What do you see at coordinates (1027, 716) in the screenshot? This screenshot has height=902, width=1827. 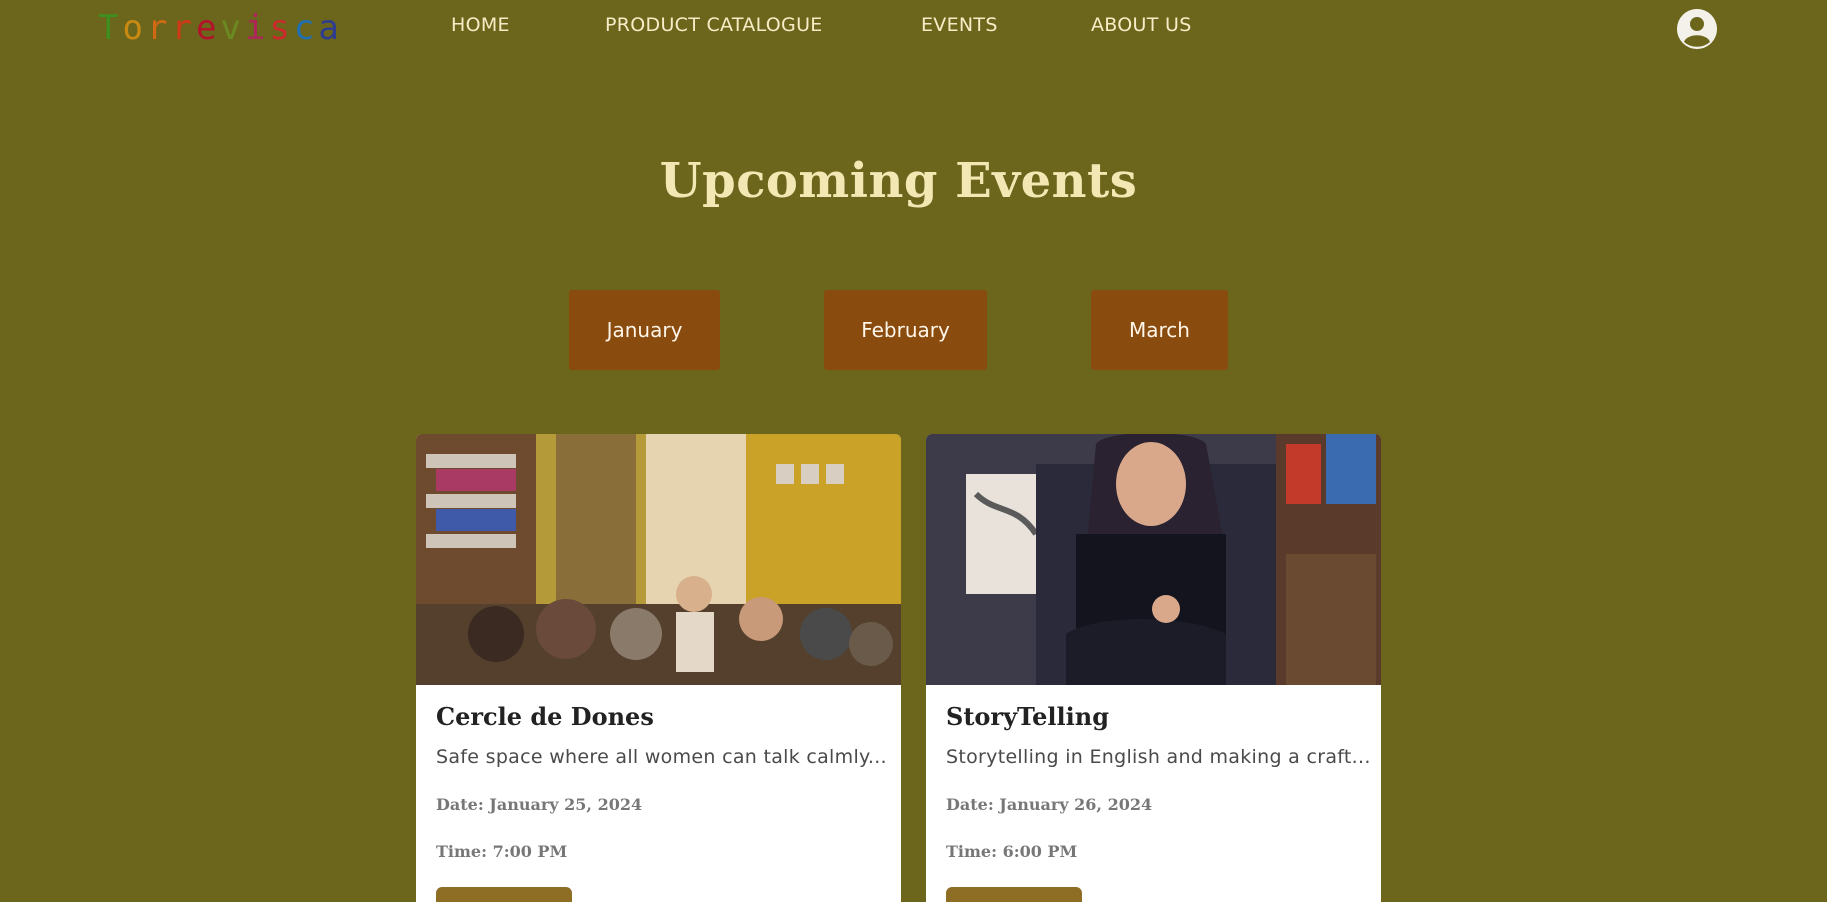 I see `event-title: StoryTelling` at bounding box center [1027, 716].